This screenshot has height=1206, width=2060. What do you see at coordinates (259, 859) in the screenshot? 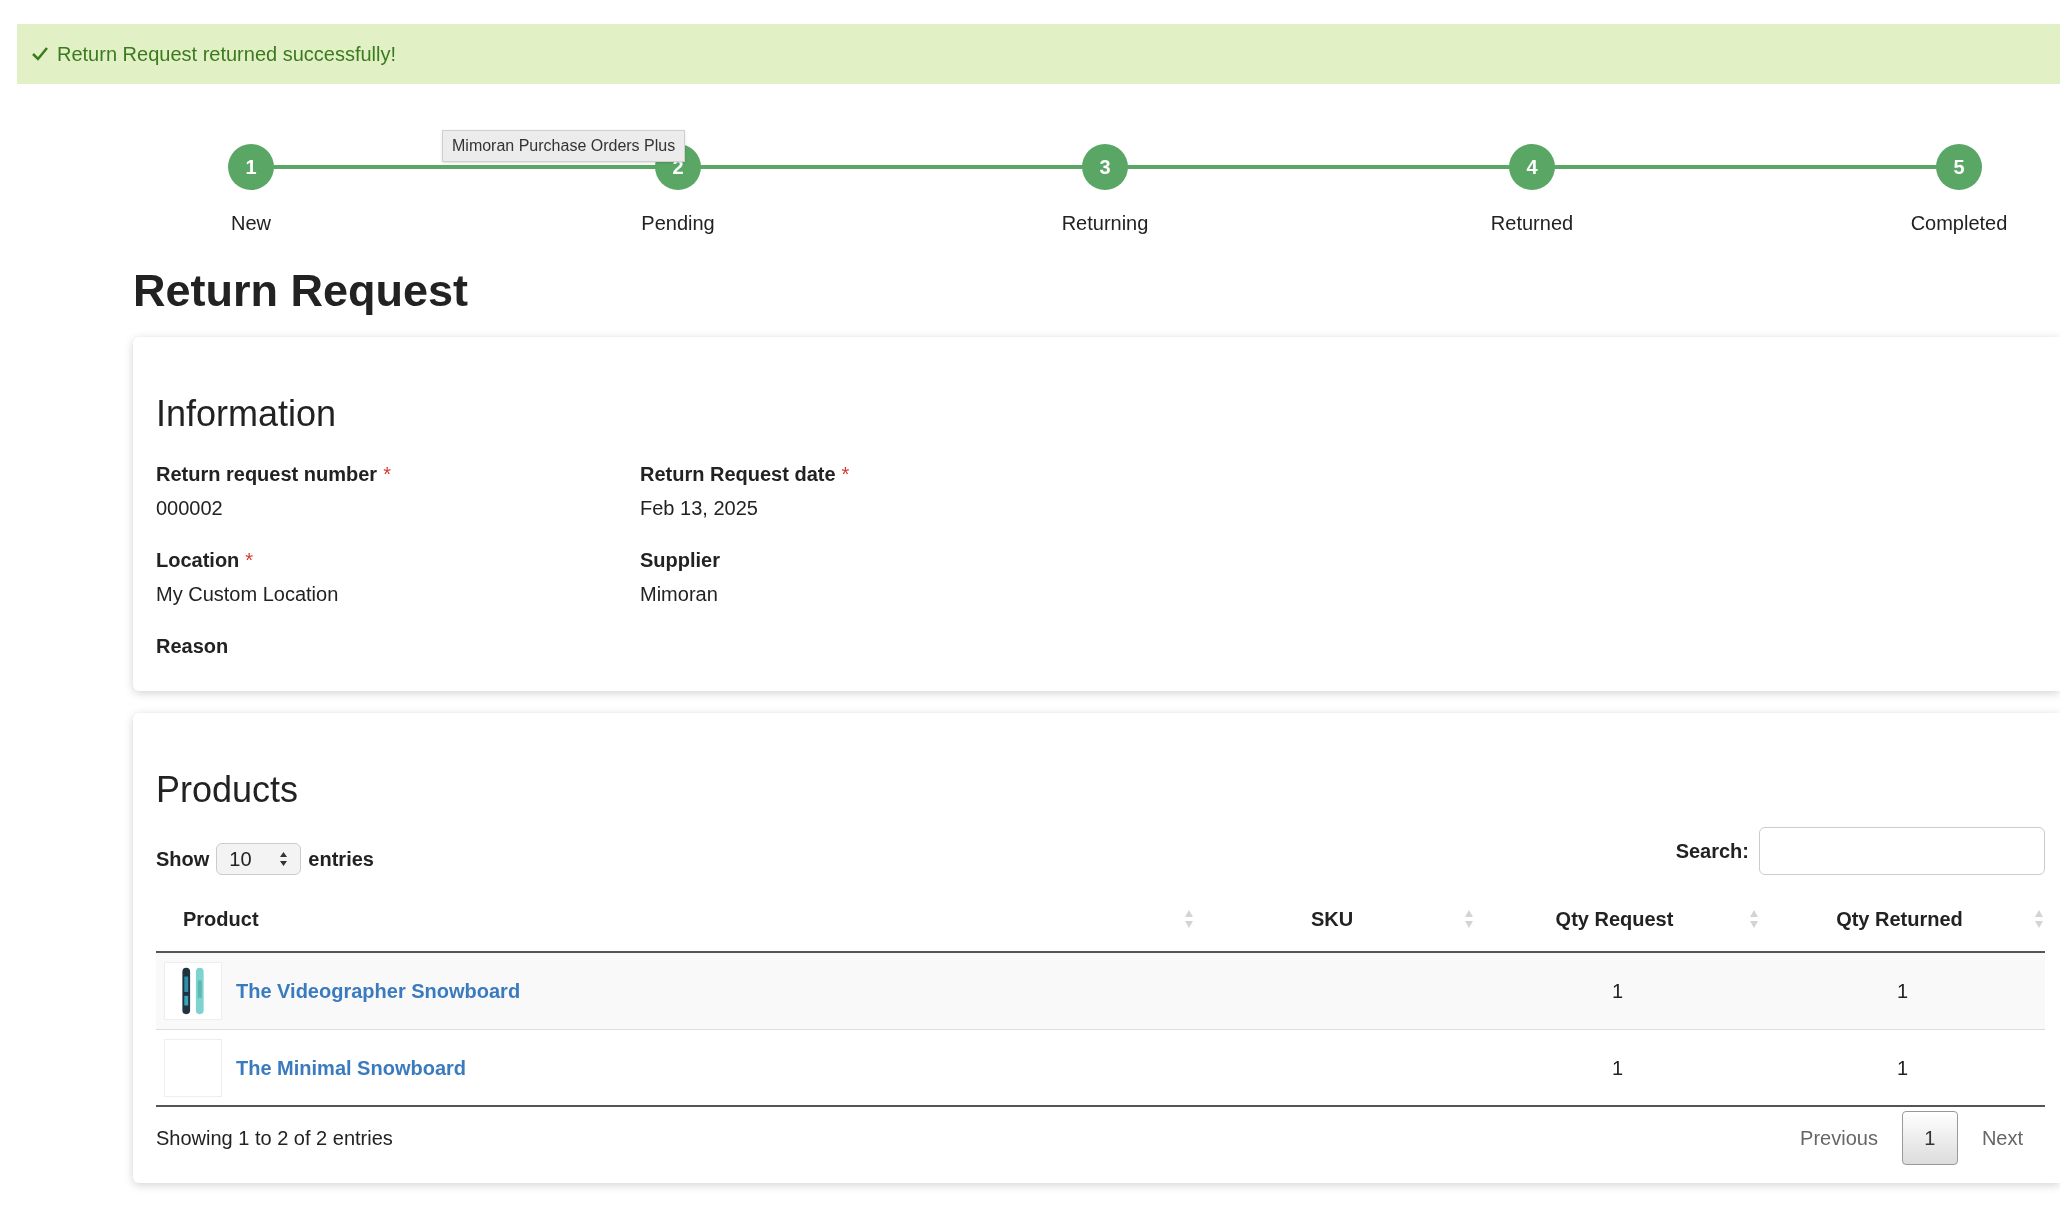
I see `page-size-select: 10` at bounding box center [259, 859].